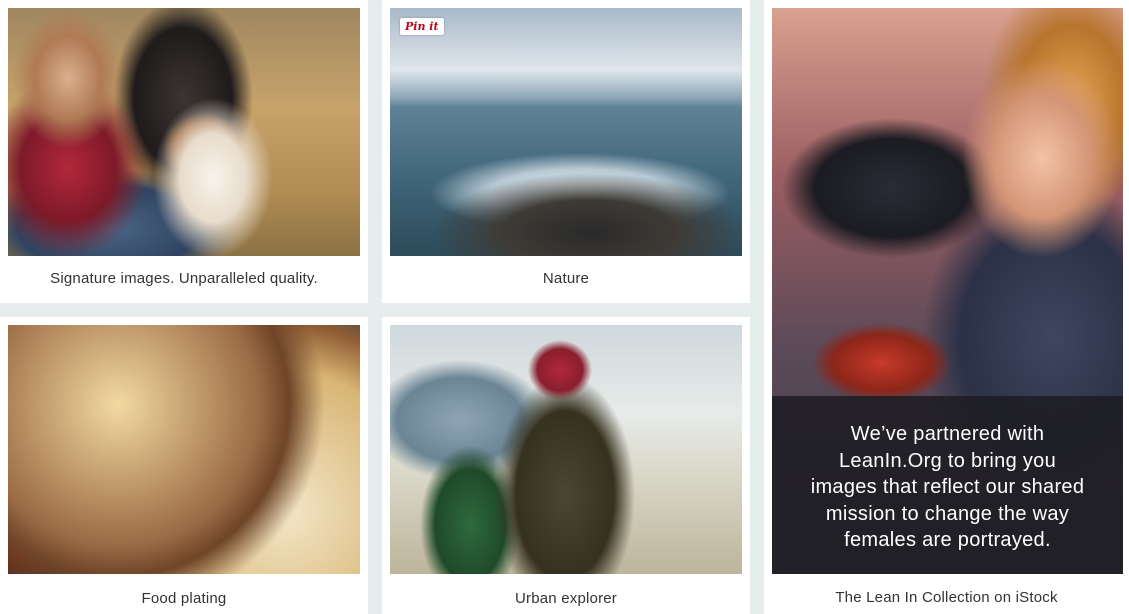  I want to click on food-plating-photo, so click(184, 449).